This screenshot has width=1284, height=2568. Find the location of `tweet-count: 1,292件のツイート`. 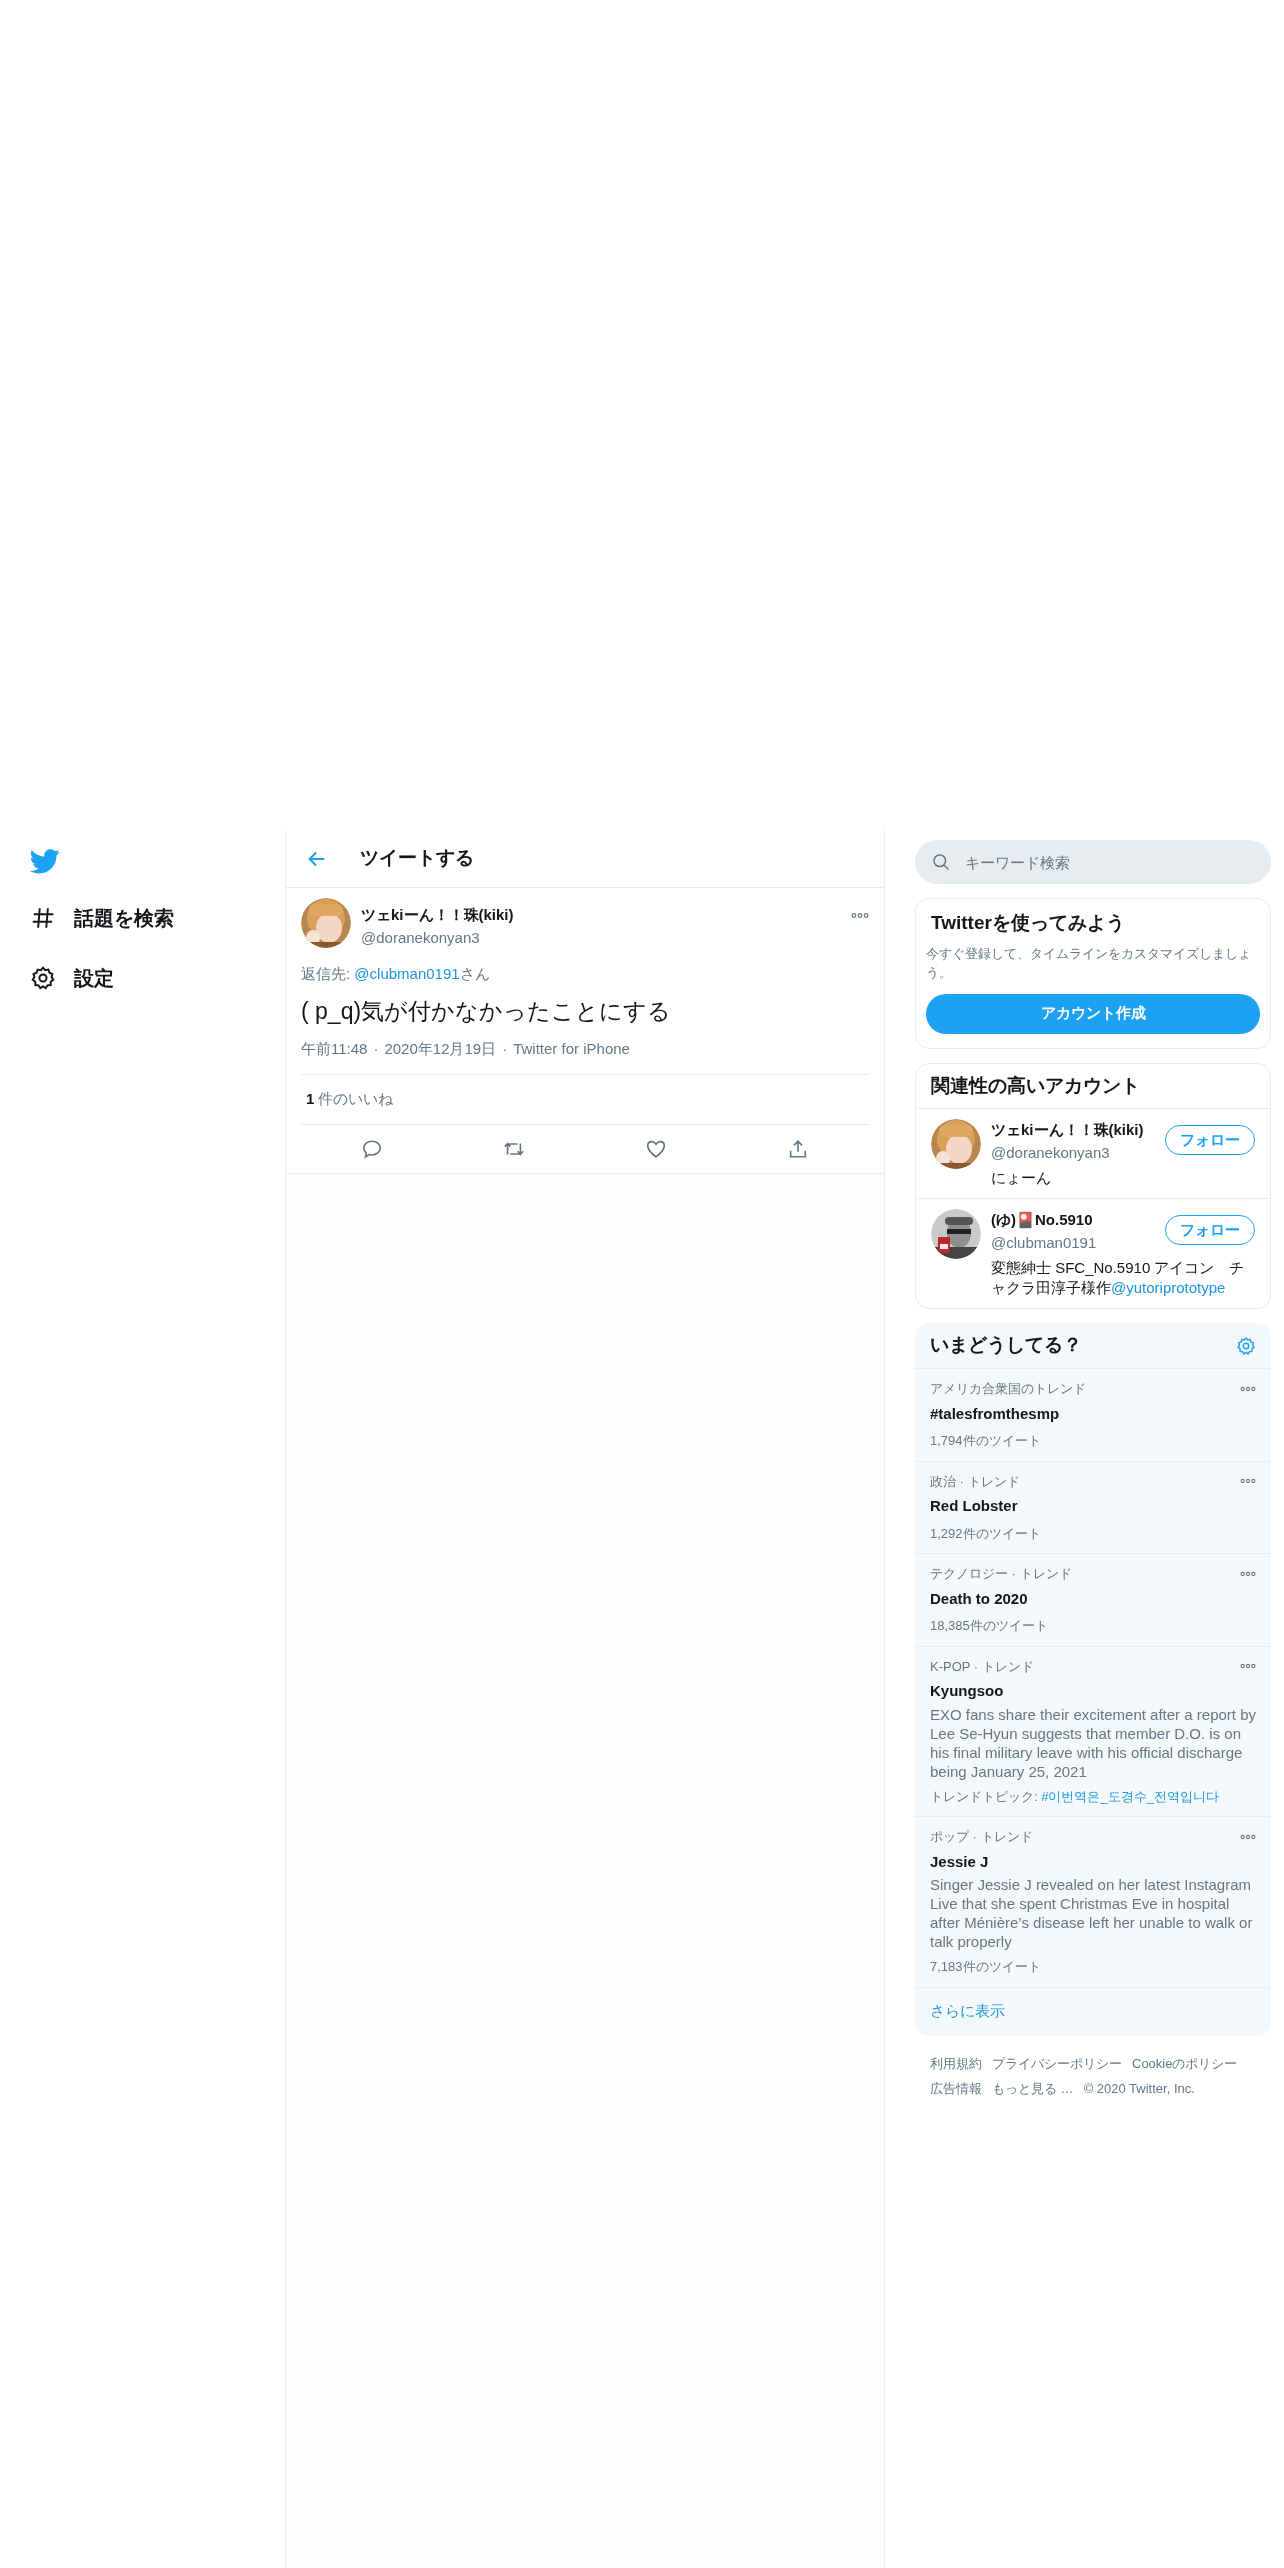

tweet-count: 1,292件のツイート is located at coordinates (986, 1533).